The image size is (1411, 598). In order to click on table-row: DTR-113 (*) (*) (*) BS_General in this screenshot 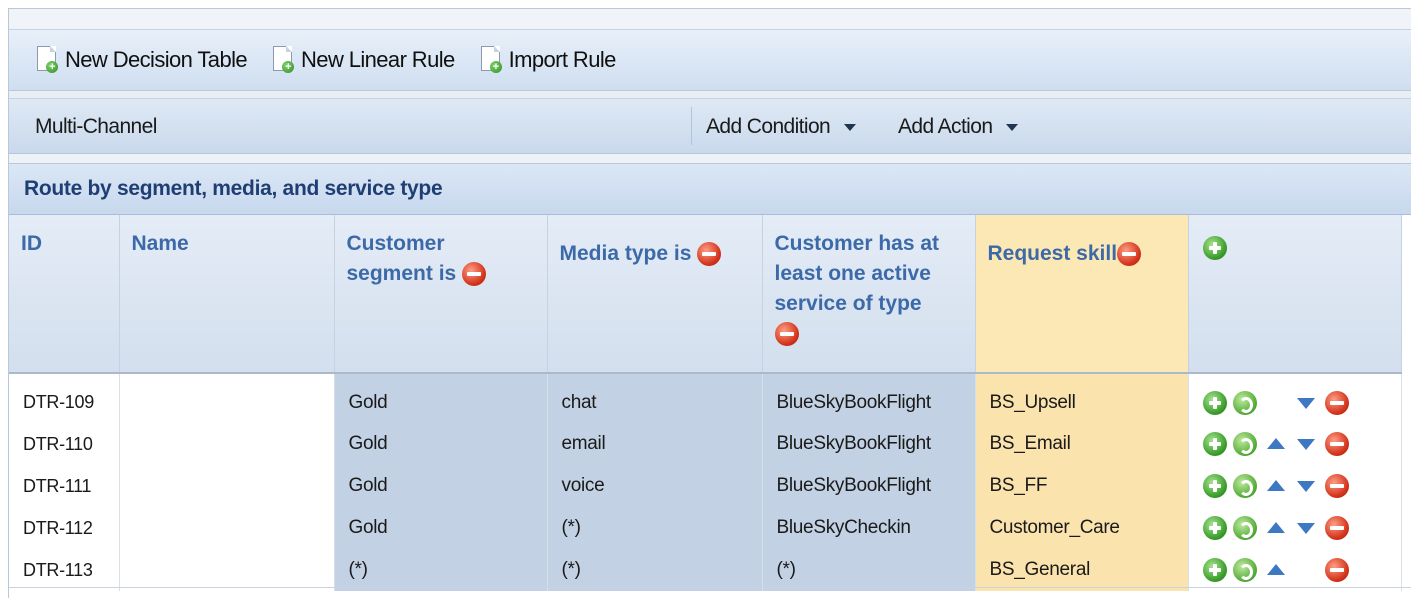, I will do `click(705, 570)`.